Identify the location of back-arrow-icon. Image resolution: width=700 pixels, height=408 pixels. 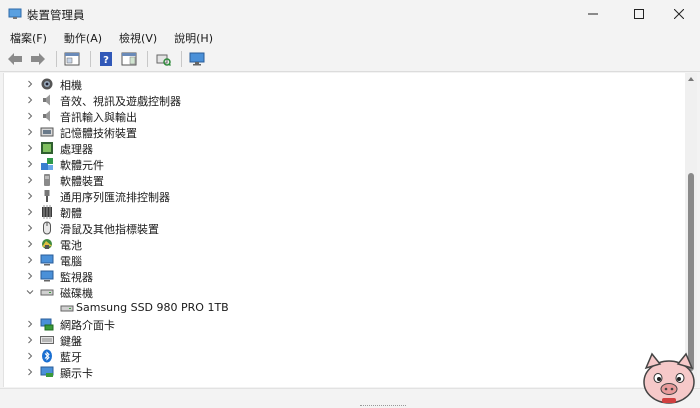
(15, 58).